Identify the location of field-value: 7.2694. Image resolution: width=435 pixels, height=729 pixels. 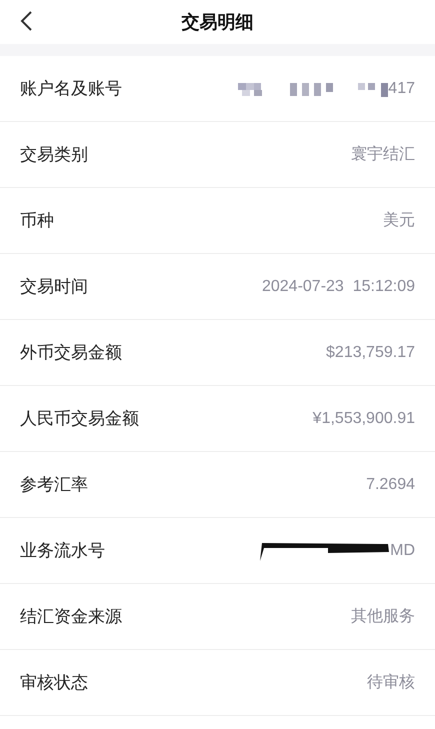
(390, 484).